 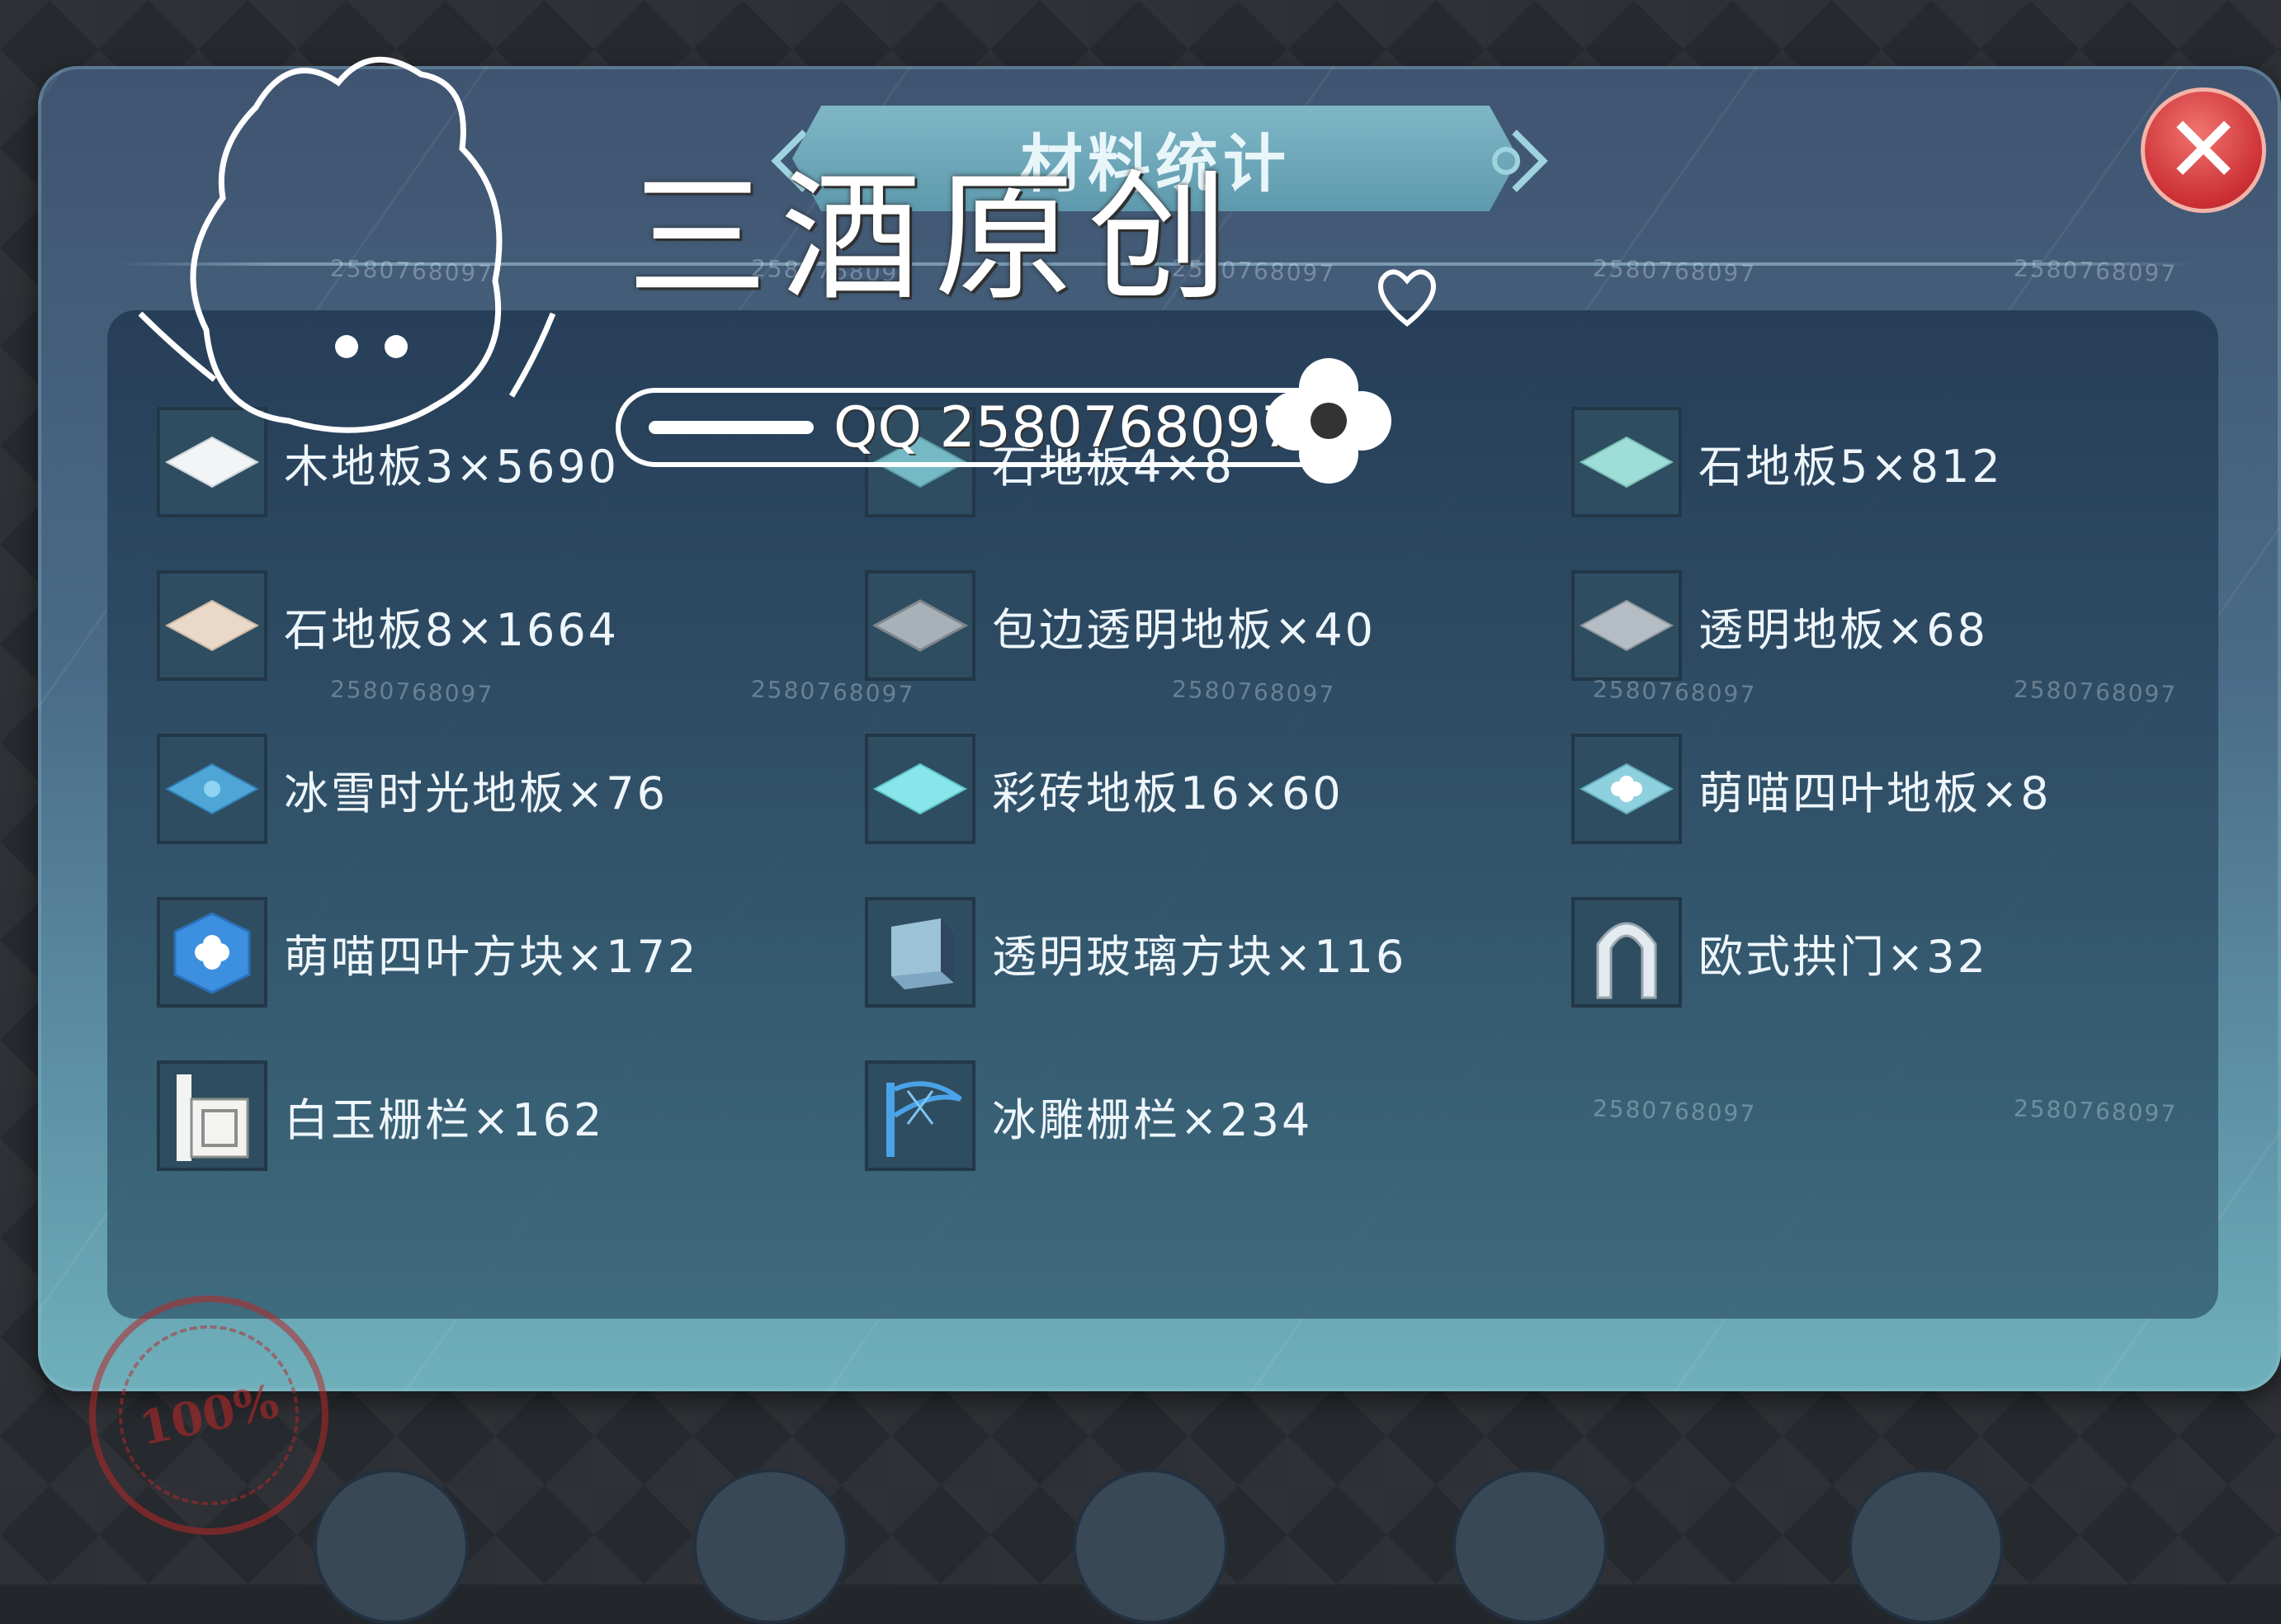 I want to click on title-right-ornament-icon, so click(x=1520, y=161).